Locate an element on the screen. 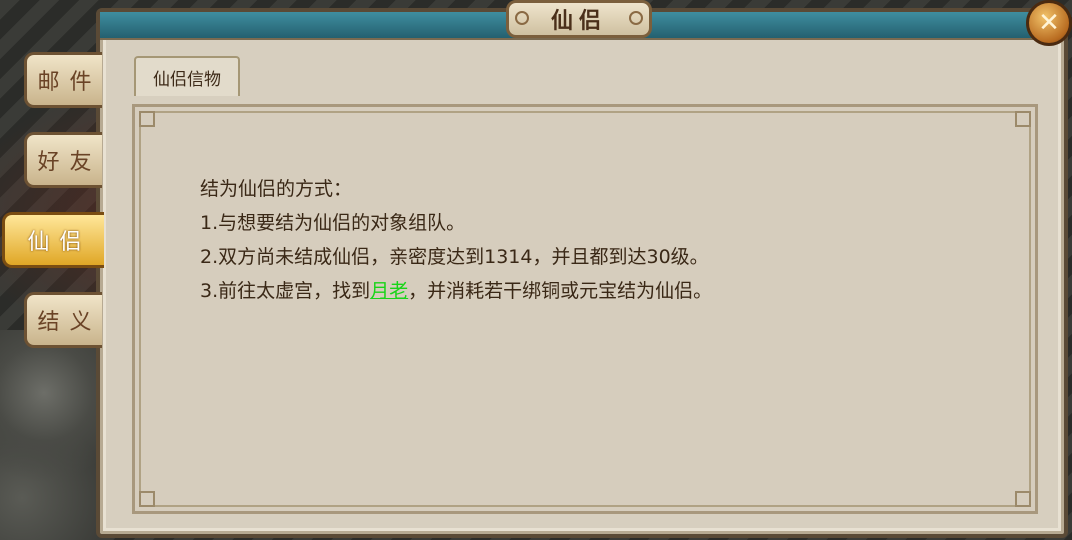 The width and height of the screenshot is (1072, 540). window-title: 仙侣 is located at coordinates (578, 21).